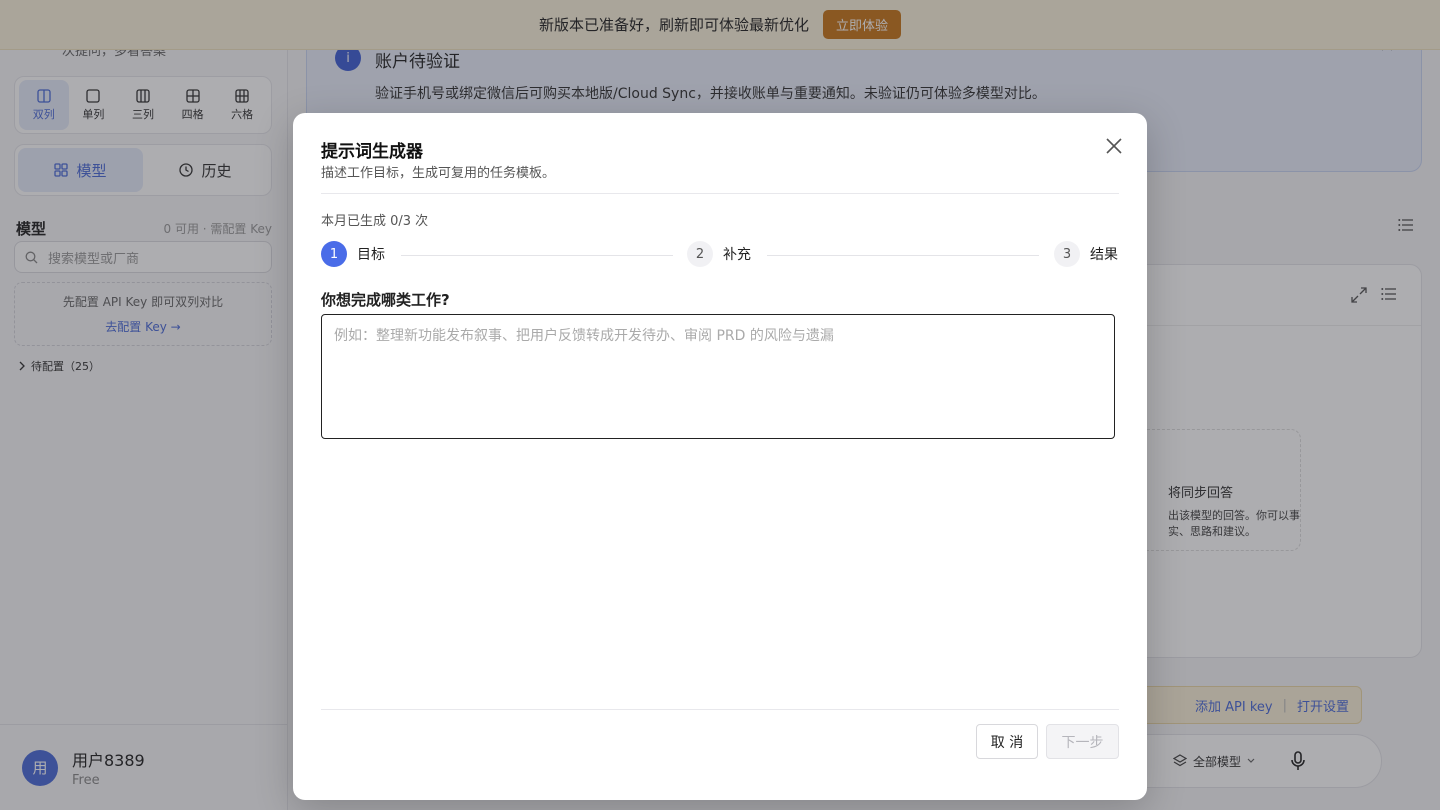 This screenshot has height=810, width=1440. Describe the element at coordinates (718, 376) in the screenshot. I see `goal-input` at that location.